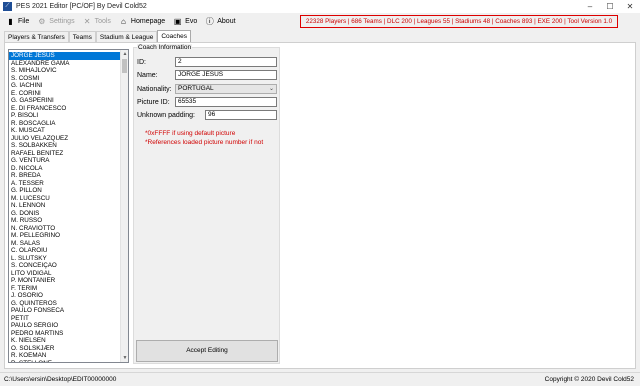 The height and width of the screenshot is (386, 640). Describe the element at coordinates (65, 71) in the screenshot. I see `list-item: S. MIHAJLOVIĆ` at that location.